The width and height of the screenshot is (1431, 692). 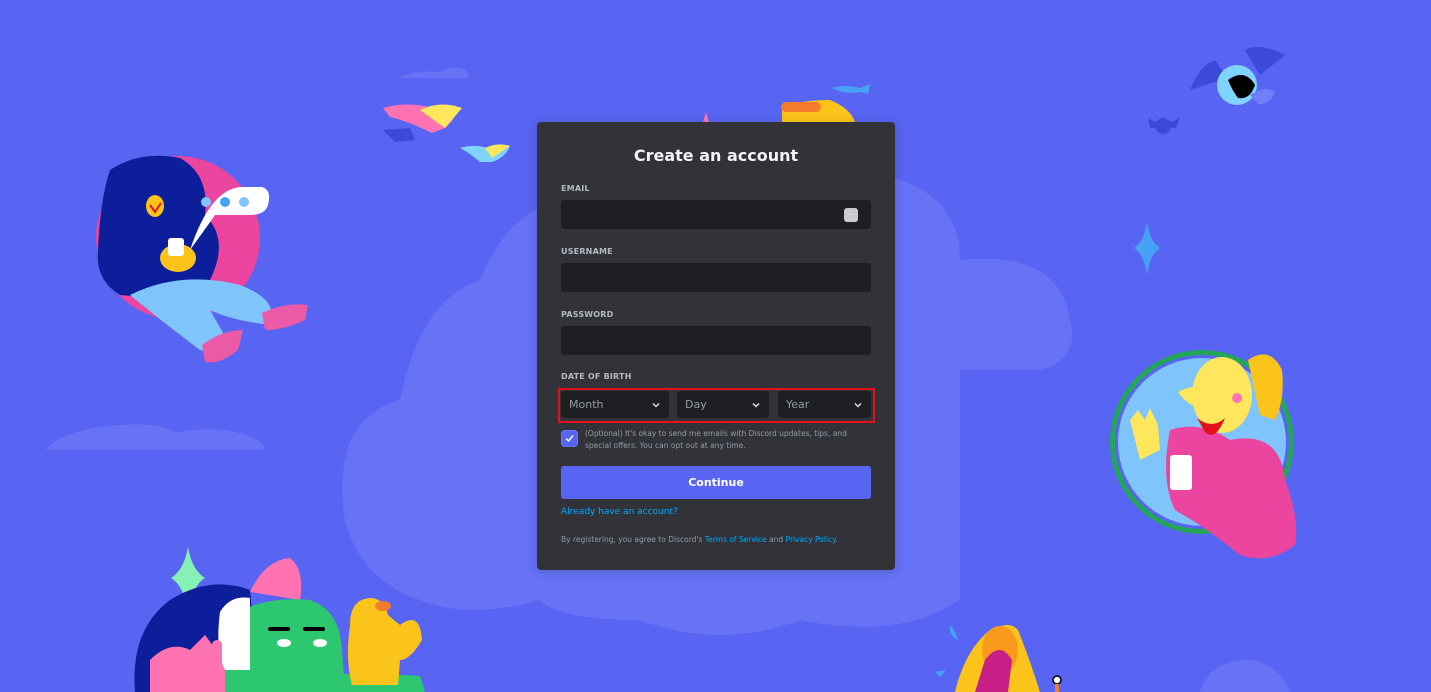 I want to click on terms-of-service-link: Terms of Service, so click(x=736, y=539).